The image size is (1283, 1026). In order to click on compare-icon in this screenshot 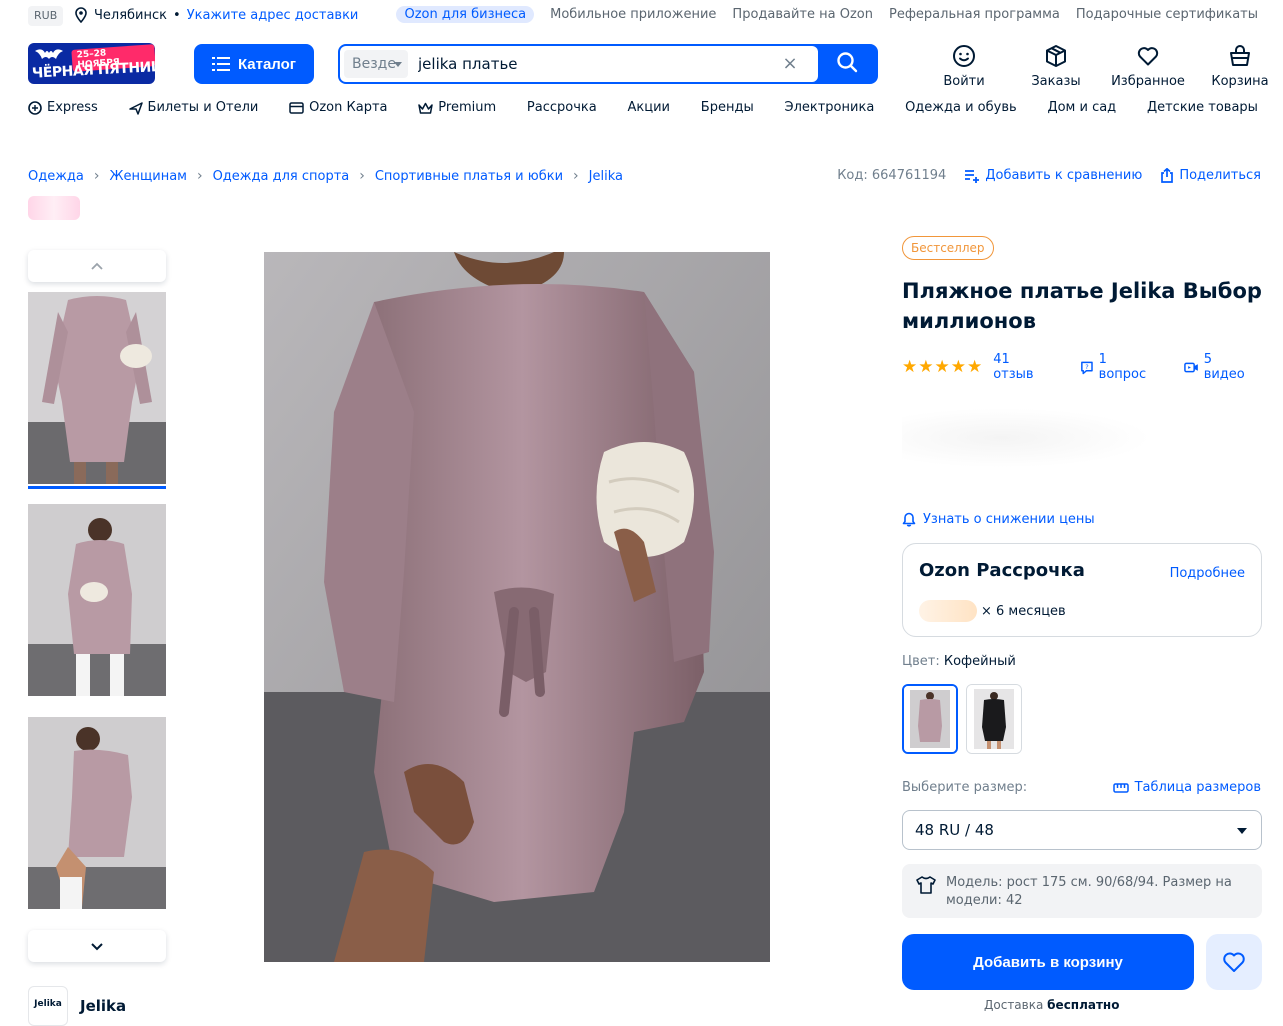, I will do `click(972, 176)`.